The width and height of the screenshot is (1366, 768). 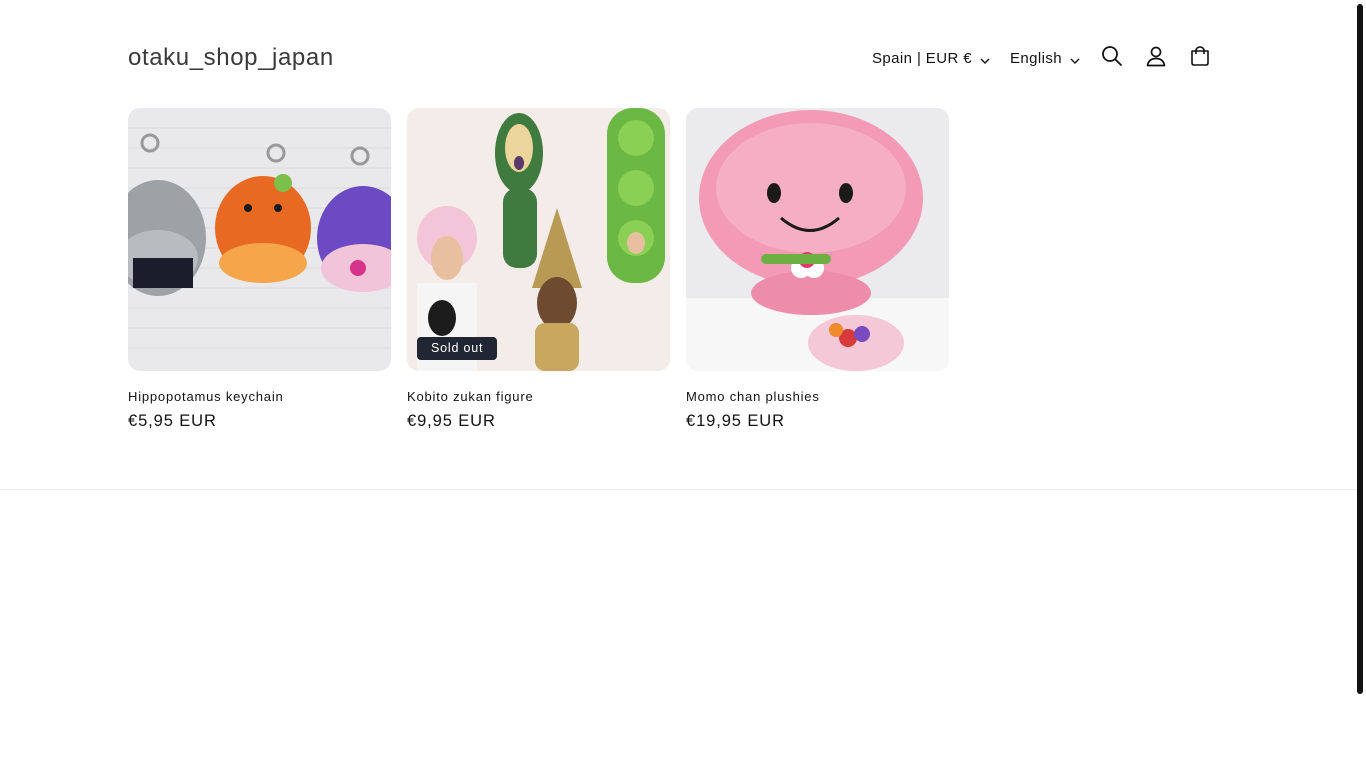 I want to click on search-icon, so click(x=1112, y=58).